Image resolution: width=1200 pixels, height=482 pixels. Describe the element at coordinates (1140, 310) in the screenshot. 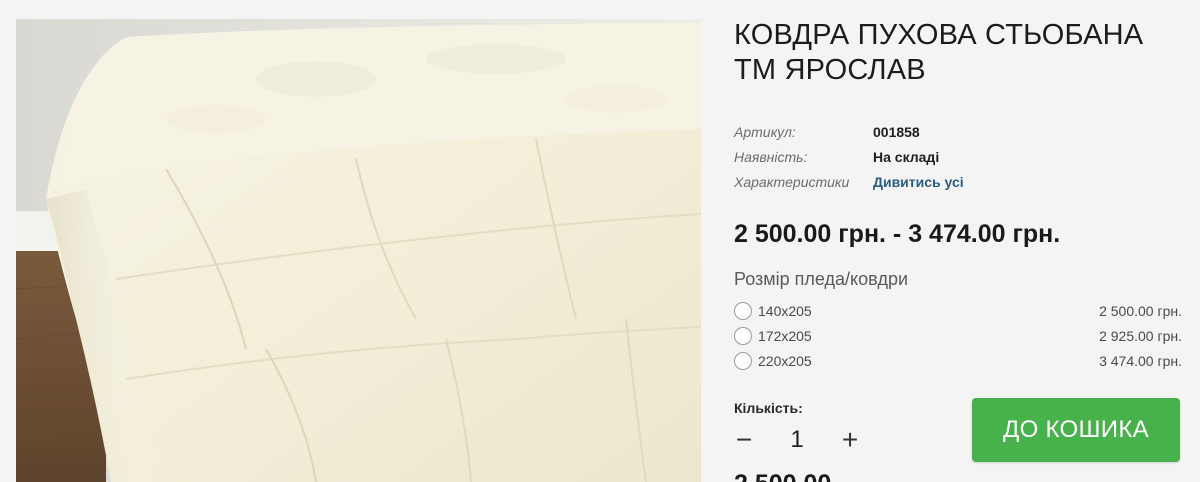

I see `size-option-price: 2 500.00 грн.` at that location.